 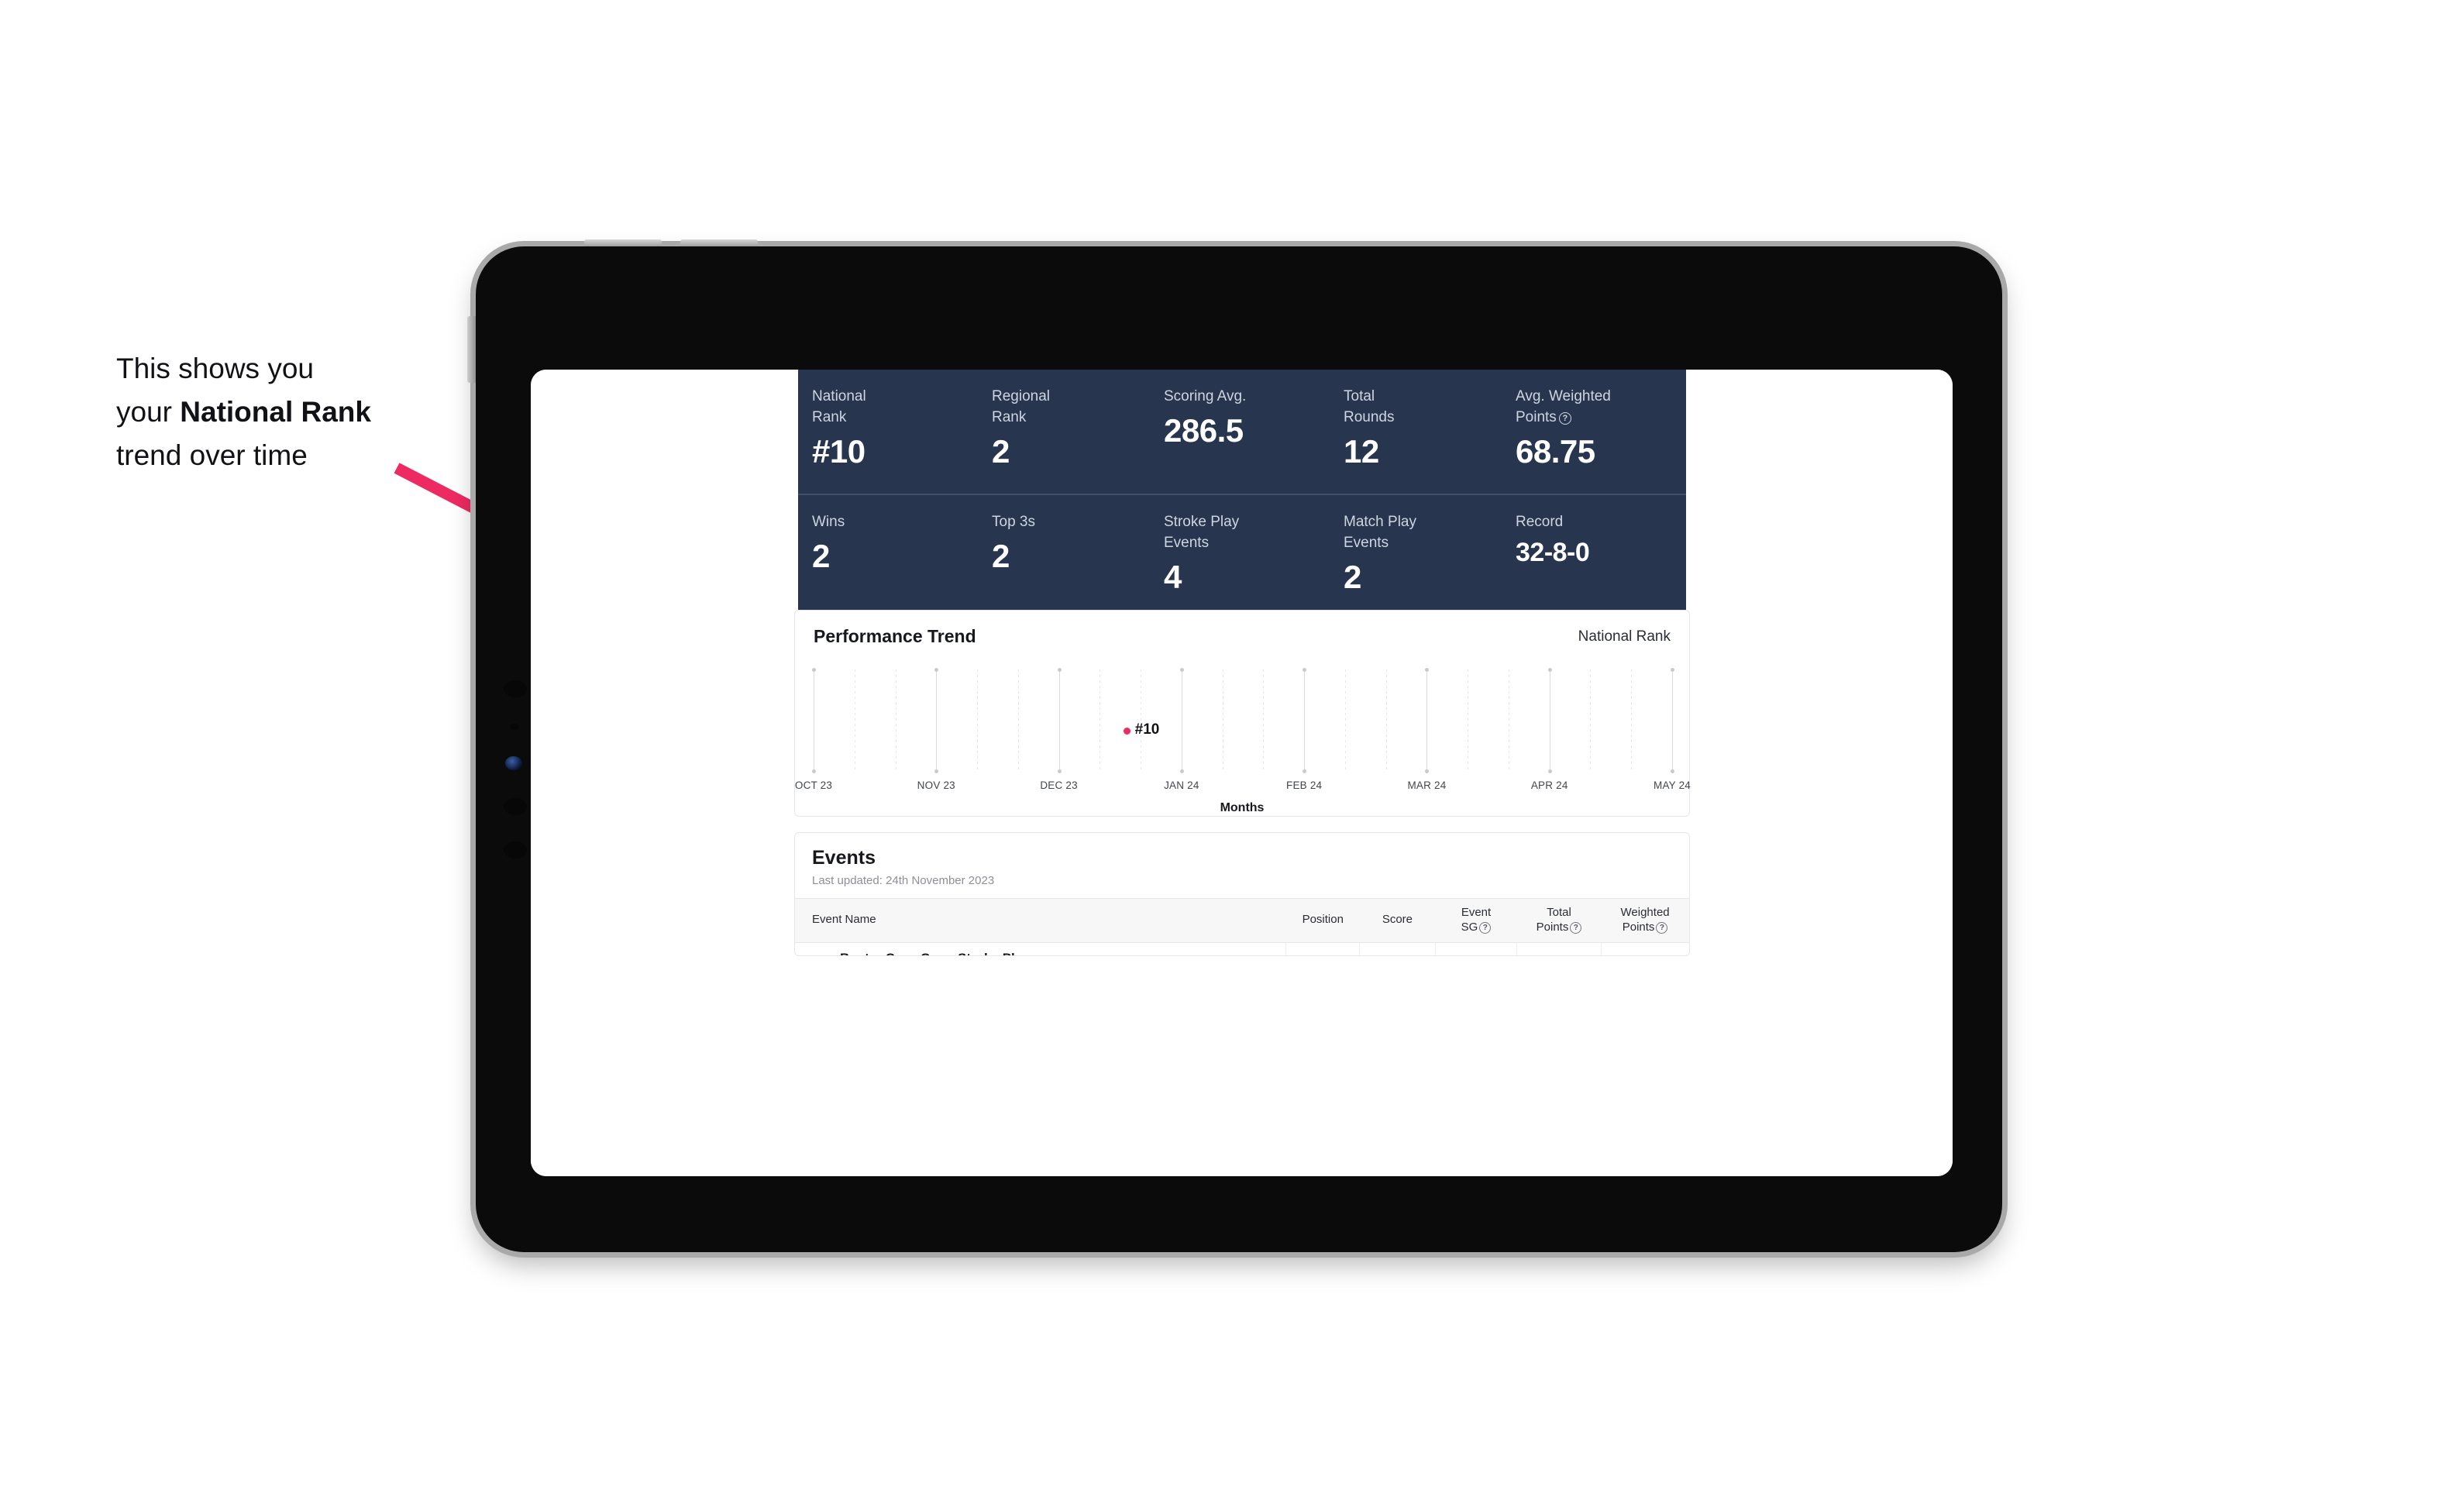 What do you see at coordinates (212, 455) in the screenshot?
I see `annotation-line-3: trend over time` at bounding box center [212, 455].